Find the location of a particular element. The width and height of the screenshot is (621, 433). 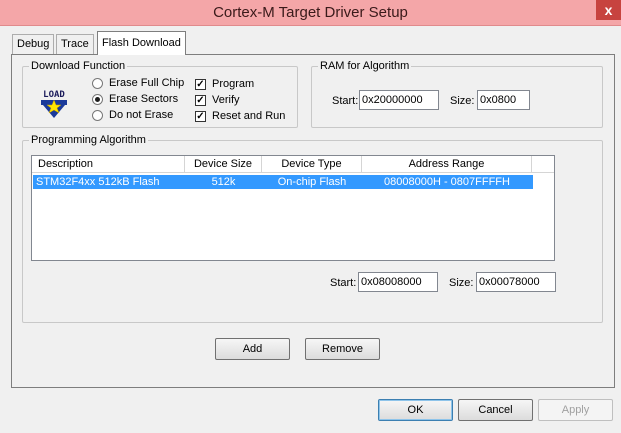

row-device-size: 512k is located at coordinates (223, 182).